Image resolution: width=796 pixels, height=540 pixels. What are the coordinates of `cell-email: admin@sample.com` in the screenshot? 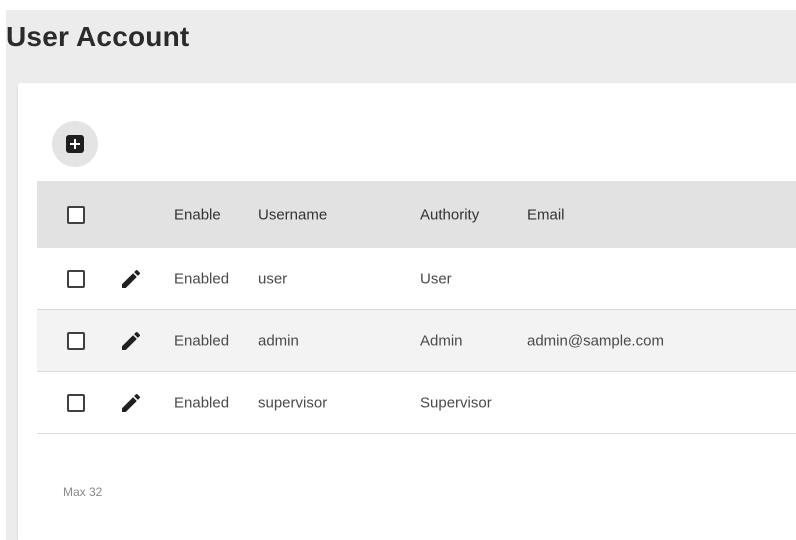 It's located at (595, 340).